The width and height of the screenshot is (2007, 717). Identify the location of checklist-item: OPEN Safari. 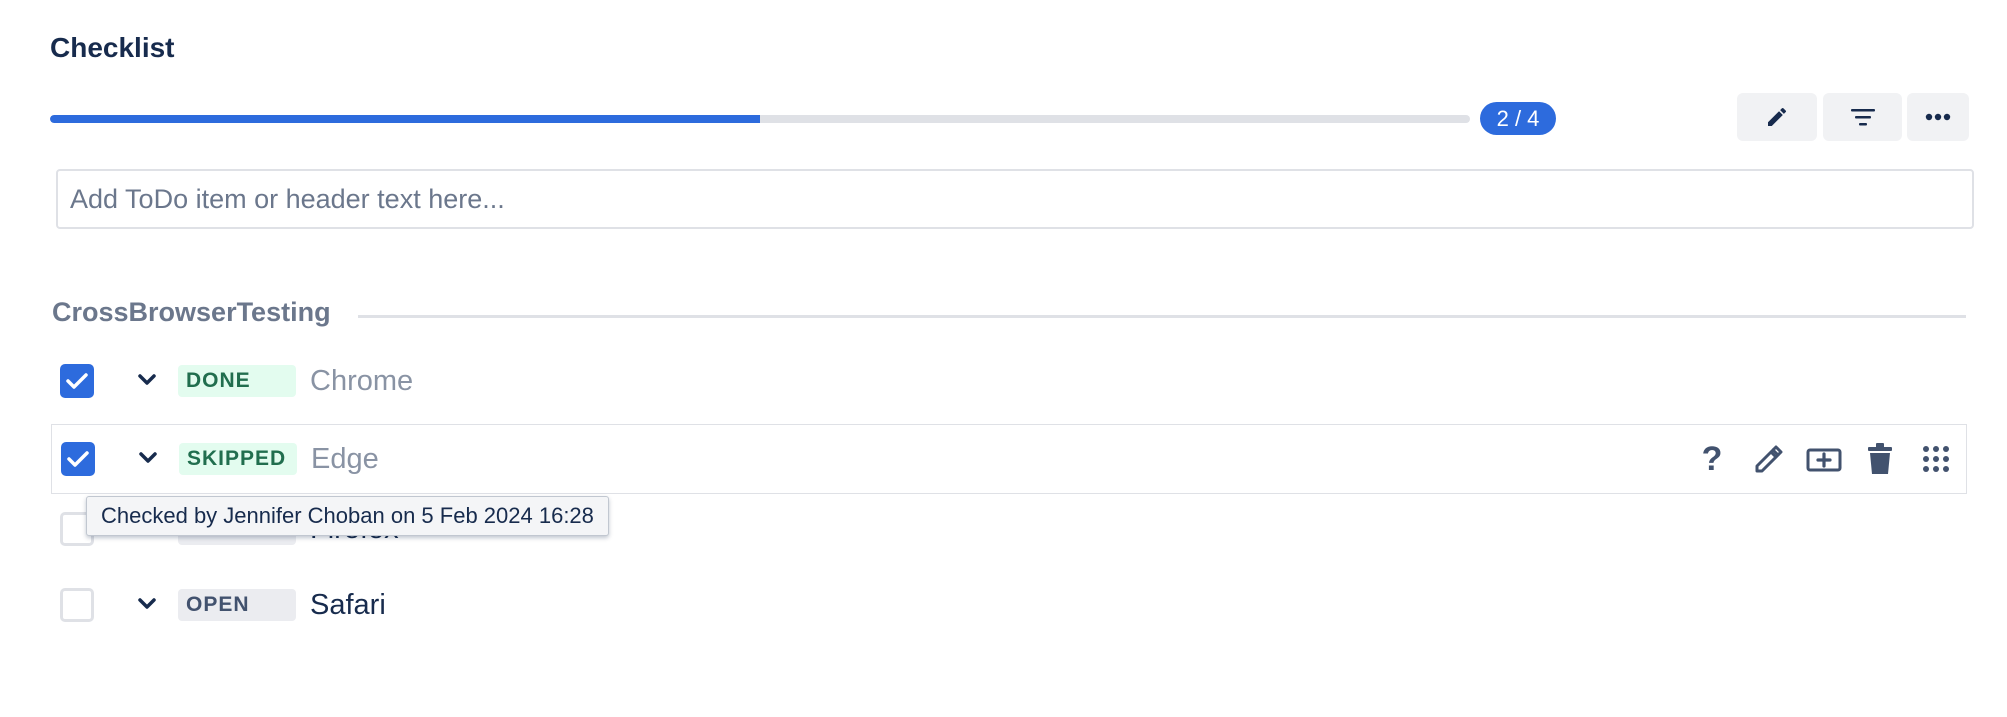
(1009, 605).